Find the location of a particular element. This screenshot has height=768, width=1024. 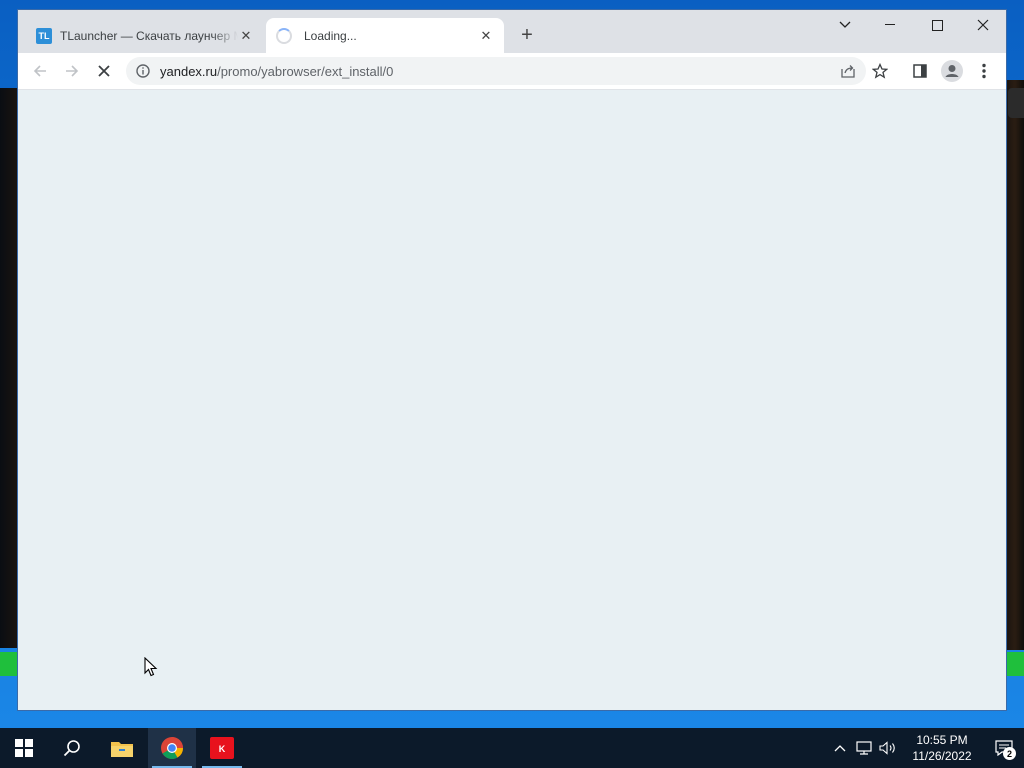

taskbar: K 10:55 PM 11/26/2022 2 is located at coordinates (512, 748).